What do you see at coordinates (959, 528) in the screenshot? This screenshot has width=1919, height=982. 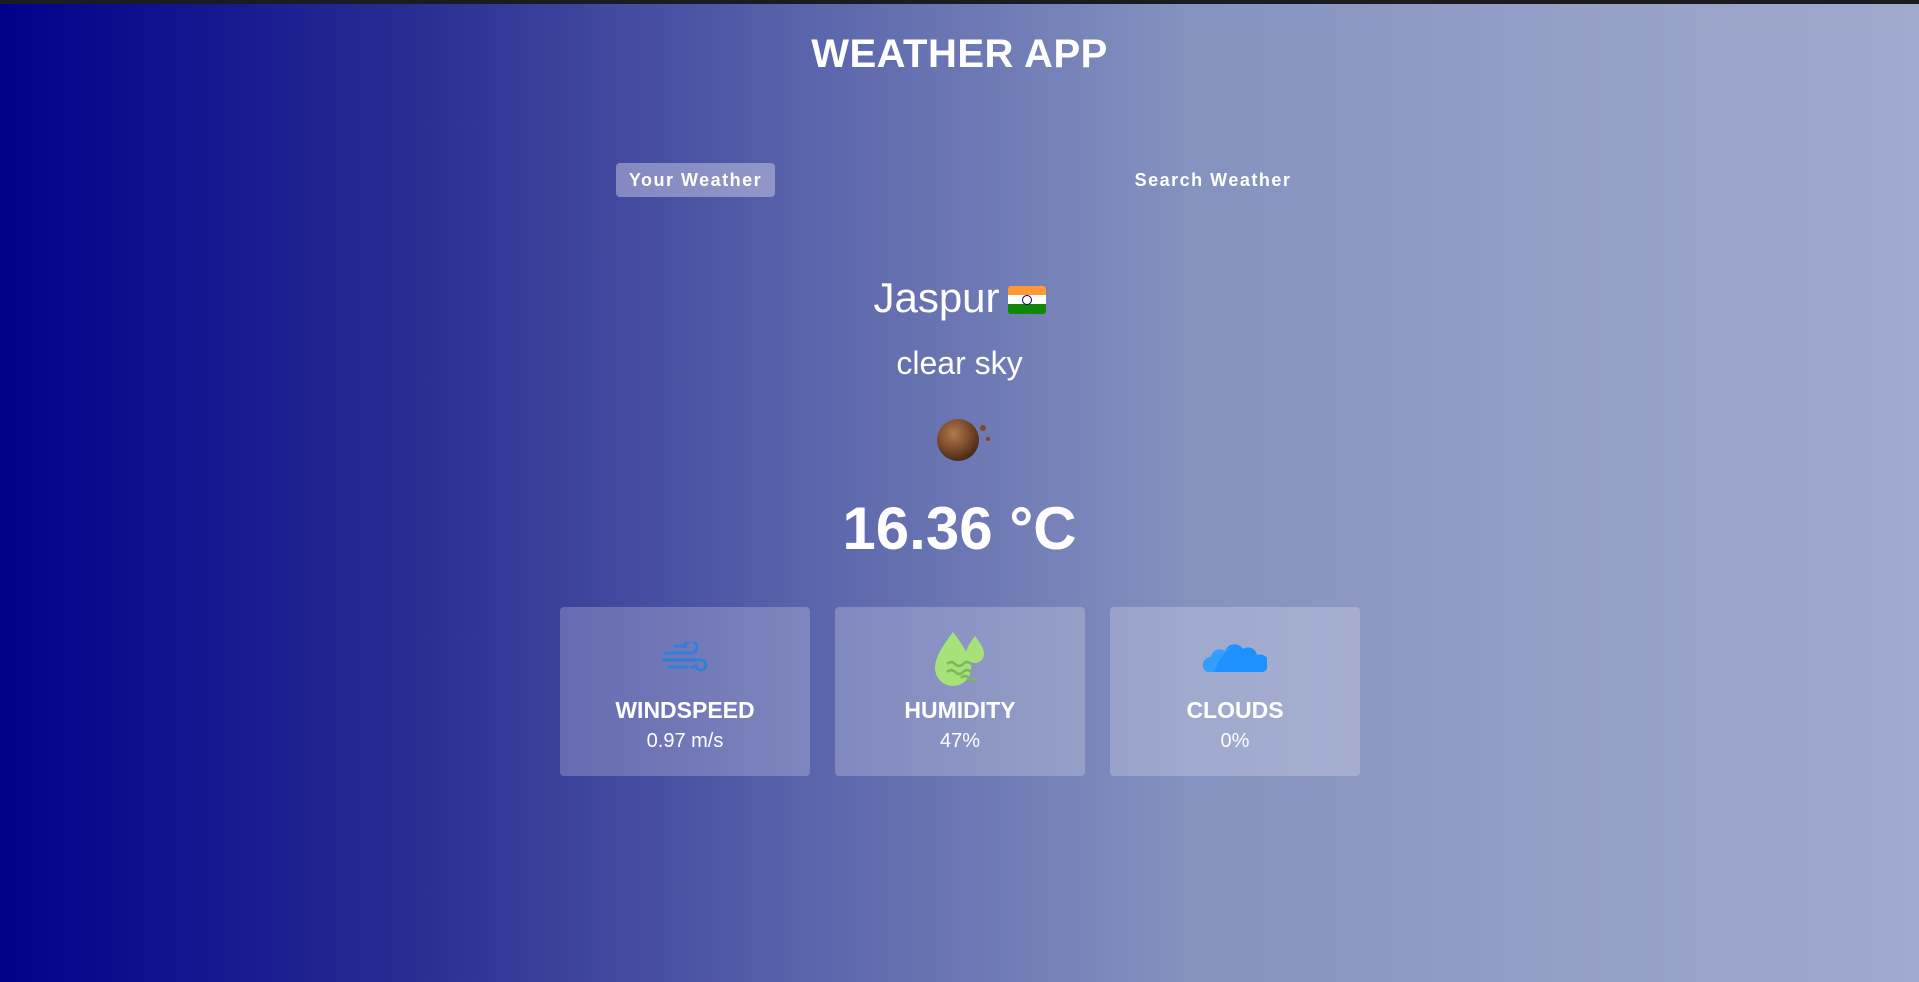 I see `temperature-value: 16.36 °C` at bounding box center [959, 528].